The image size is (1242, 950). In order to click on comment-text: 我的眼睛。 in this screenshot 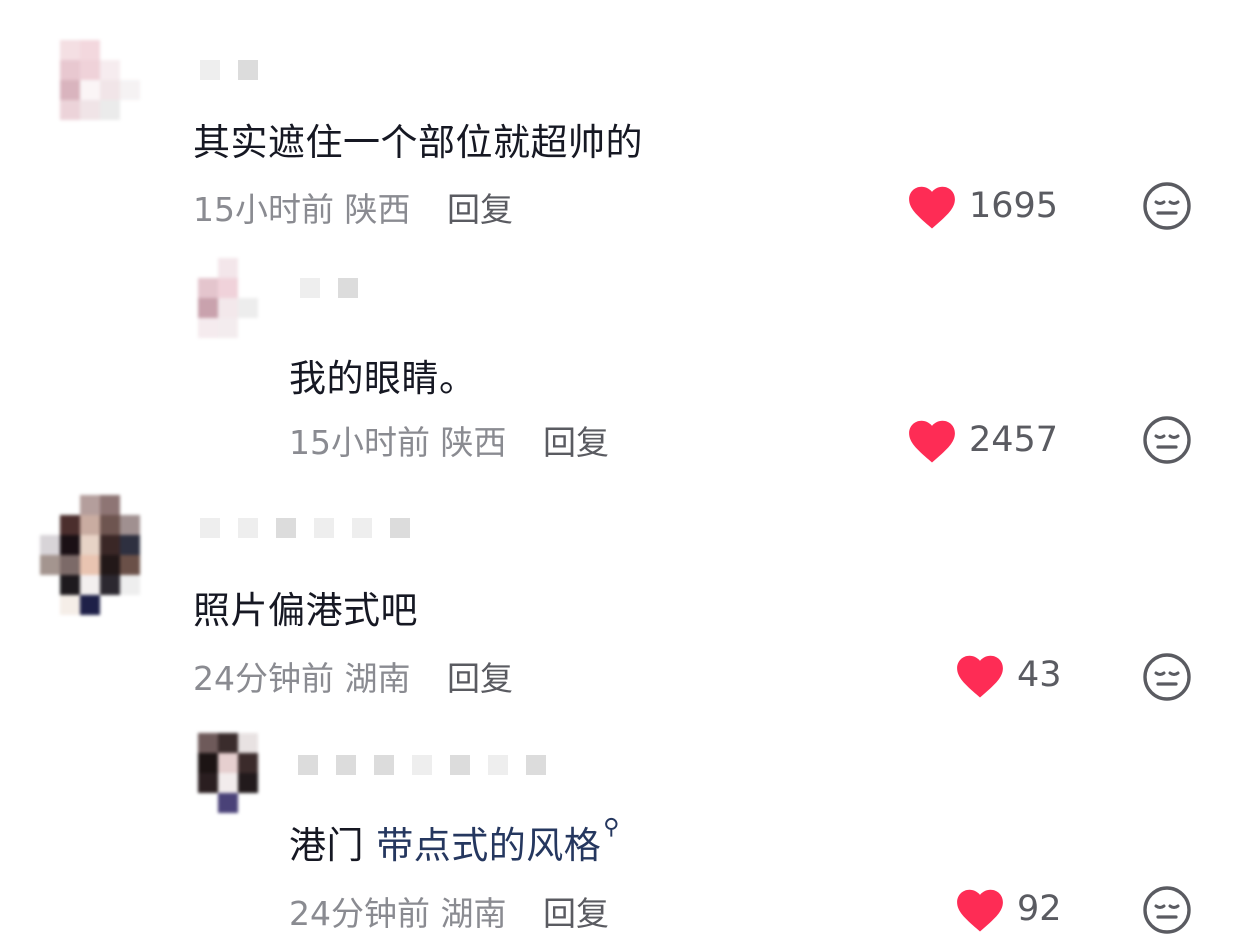, I will do `click(383, 378)`.